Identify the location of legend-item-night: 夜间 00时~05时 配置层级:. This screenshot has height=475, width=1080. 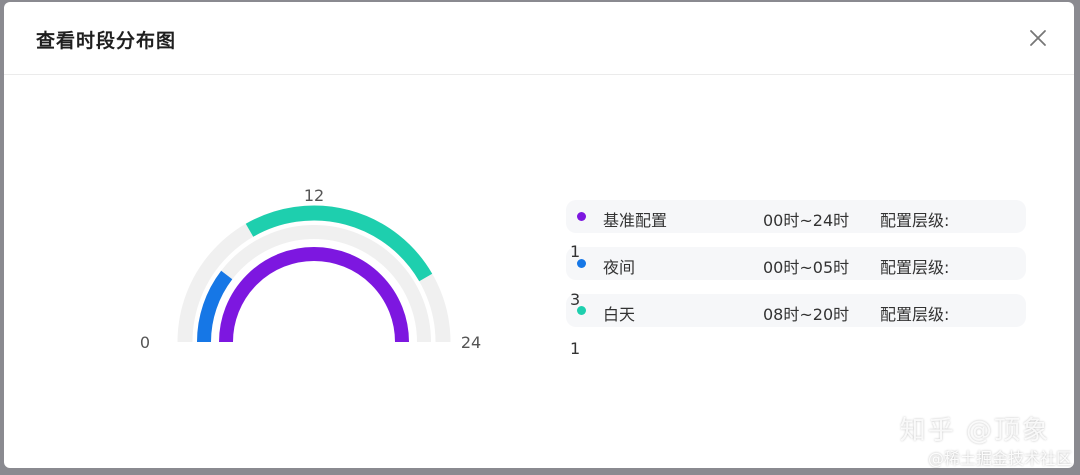
(796, 263).